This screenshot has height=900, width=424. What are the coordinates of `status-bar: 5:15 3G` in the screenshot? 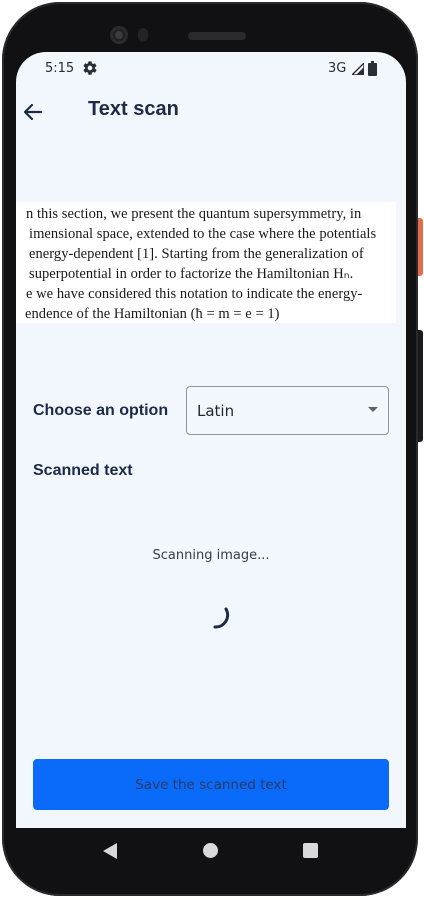 It's located at (211, 68).